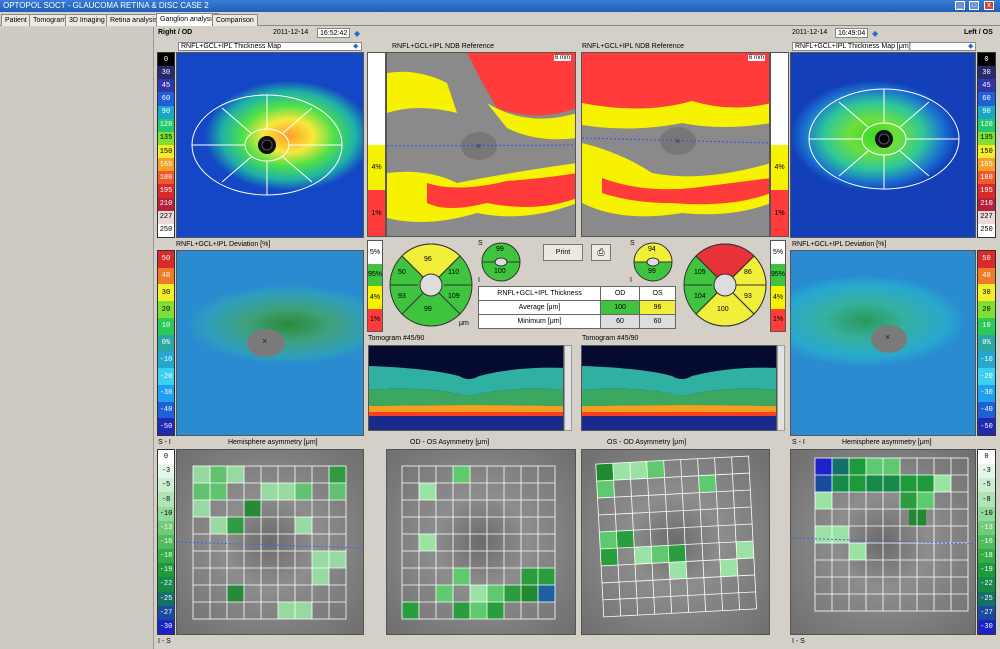 Image resolution: width=1000 pixels, height=649 pixels. Describe the element at coordinates (723, 309) in the screenshot. I see `os-sector-bottom: 100` at that location.